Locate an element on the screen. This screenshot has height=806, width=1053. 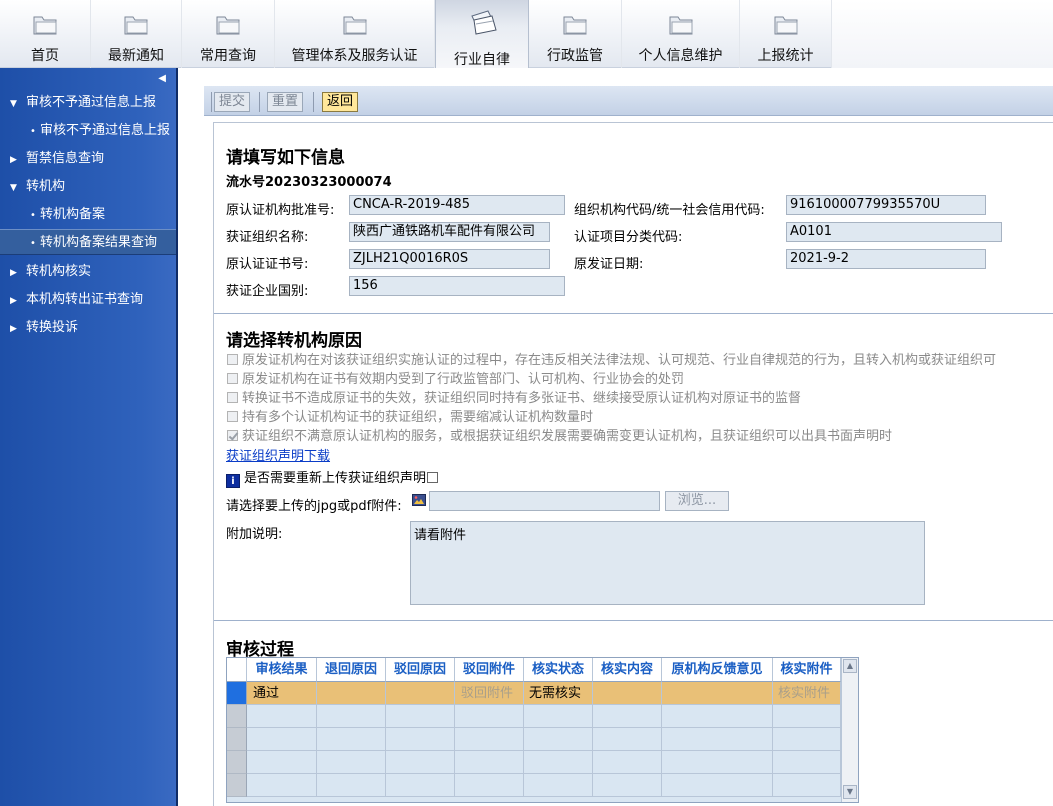
reason-text: 原发证机构在证书有效期内受到了行政监管部门、认可机构、行业协会的处罚 is located at coordinates (463, 379).